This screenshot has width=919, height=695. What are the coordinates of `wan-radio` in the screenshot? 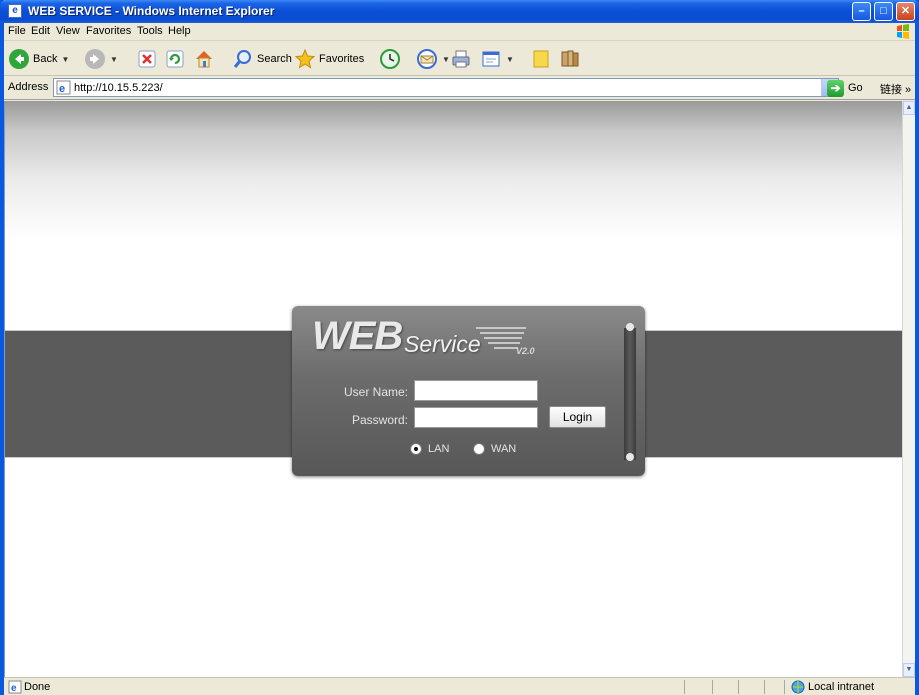 It's located at (479, 449).